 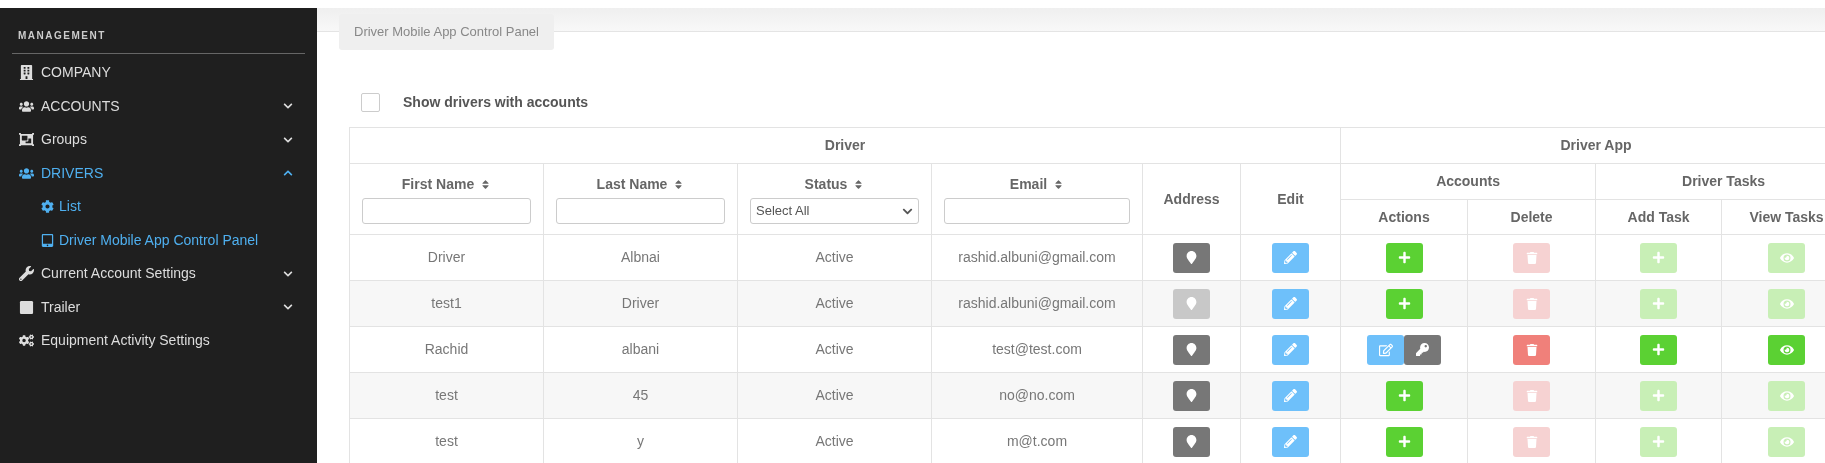 I want to click on key-button, so click(x=1423, y=349).